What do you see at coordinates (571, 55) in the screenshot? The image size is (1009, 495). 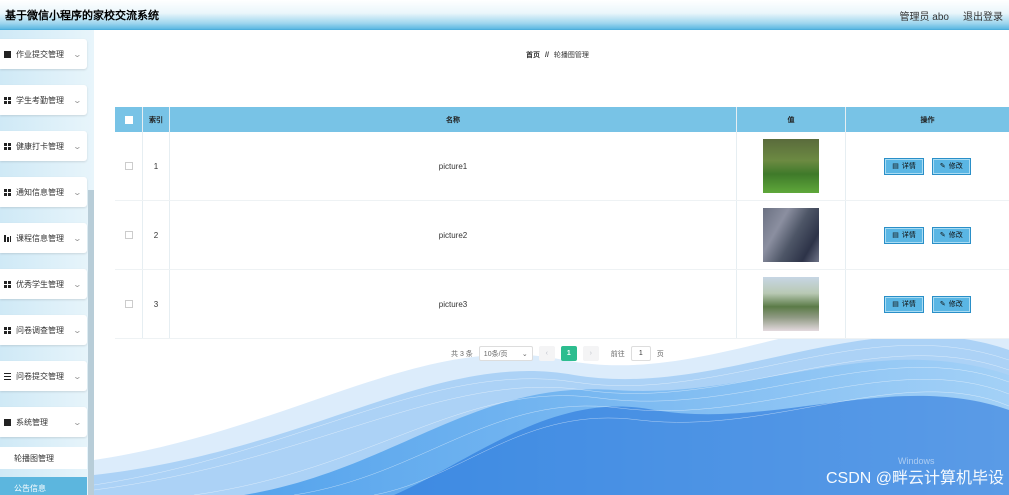 I see `breadcrumb-current: 轮播图管理` at bounding box center [571, 55].